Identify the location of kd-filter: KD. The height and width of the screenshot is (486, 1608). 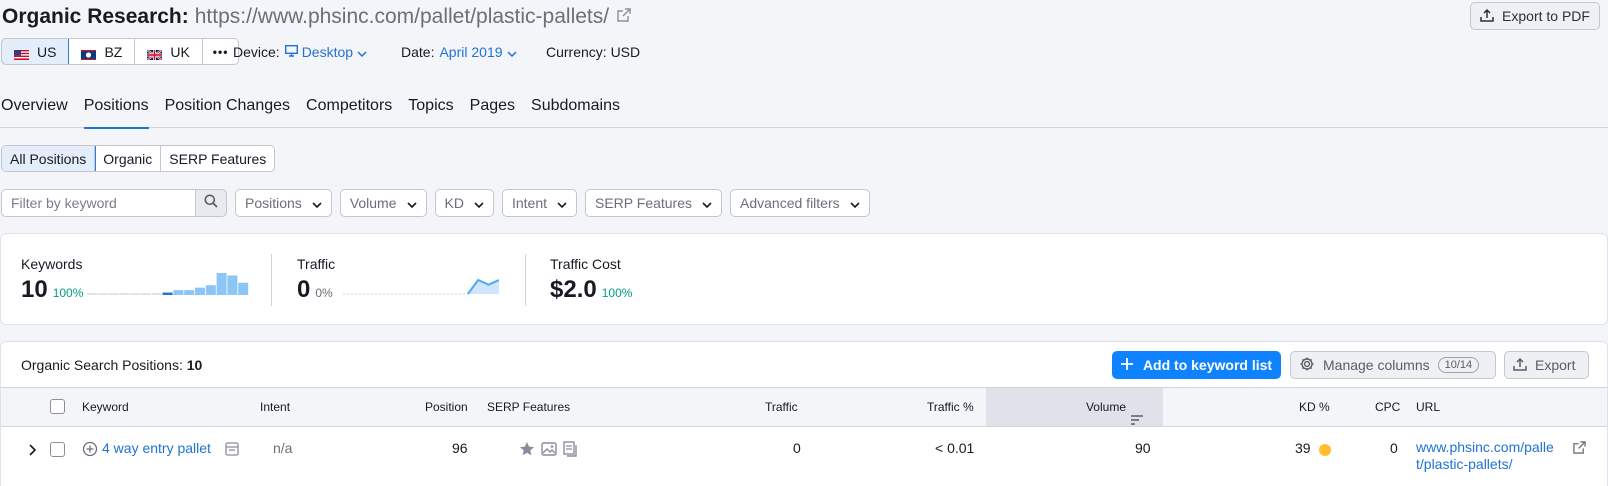
(464, 203).